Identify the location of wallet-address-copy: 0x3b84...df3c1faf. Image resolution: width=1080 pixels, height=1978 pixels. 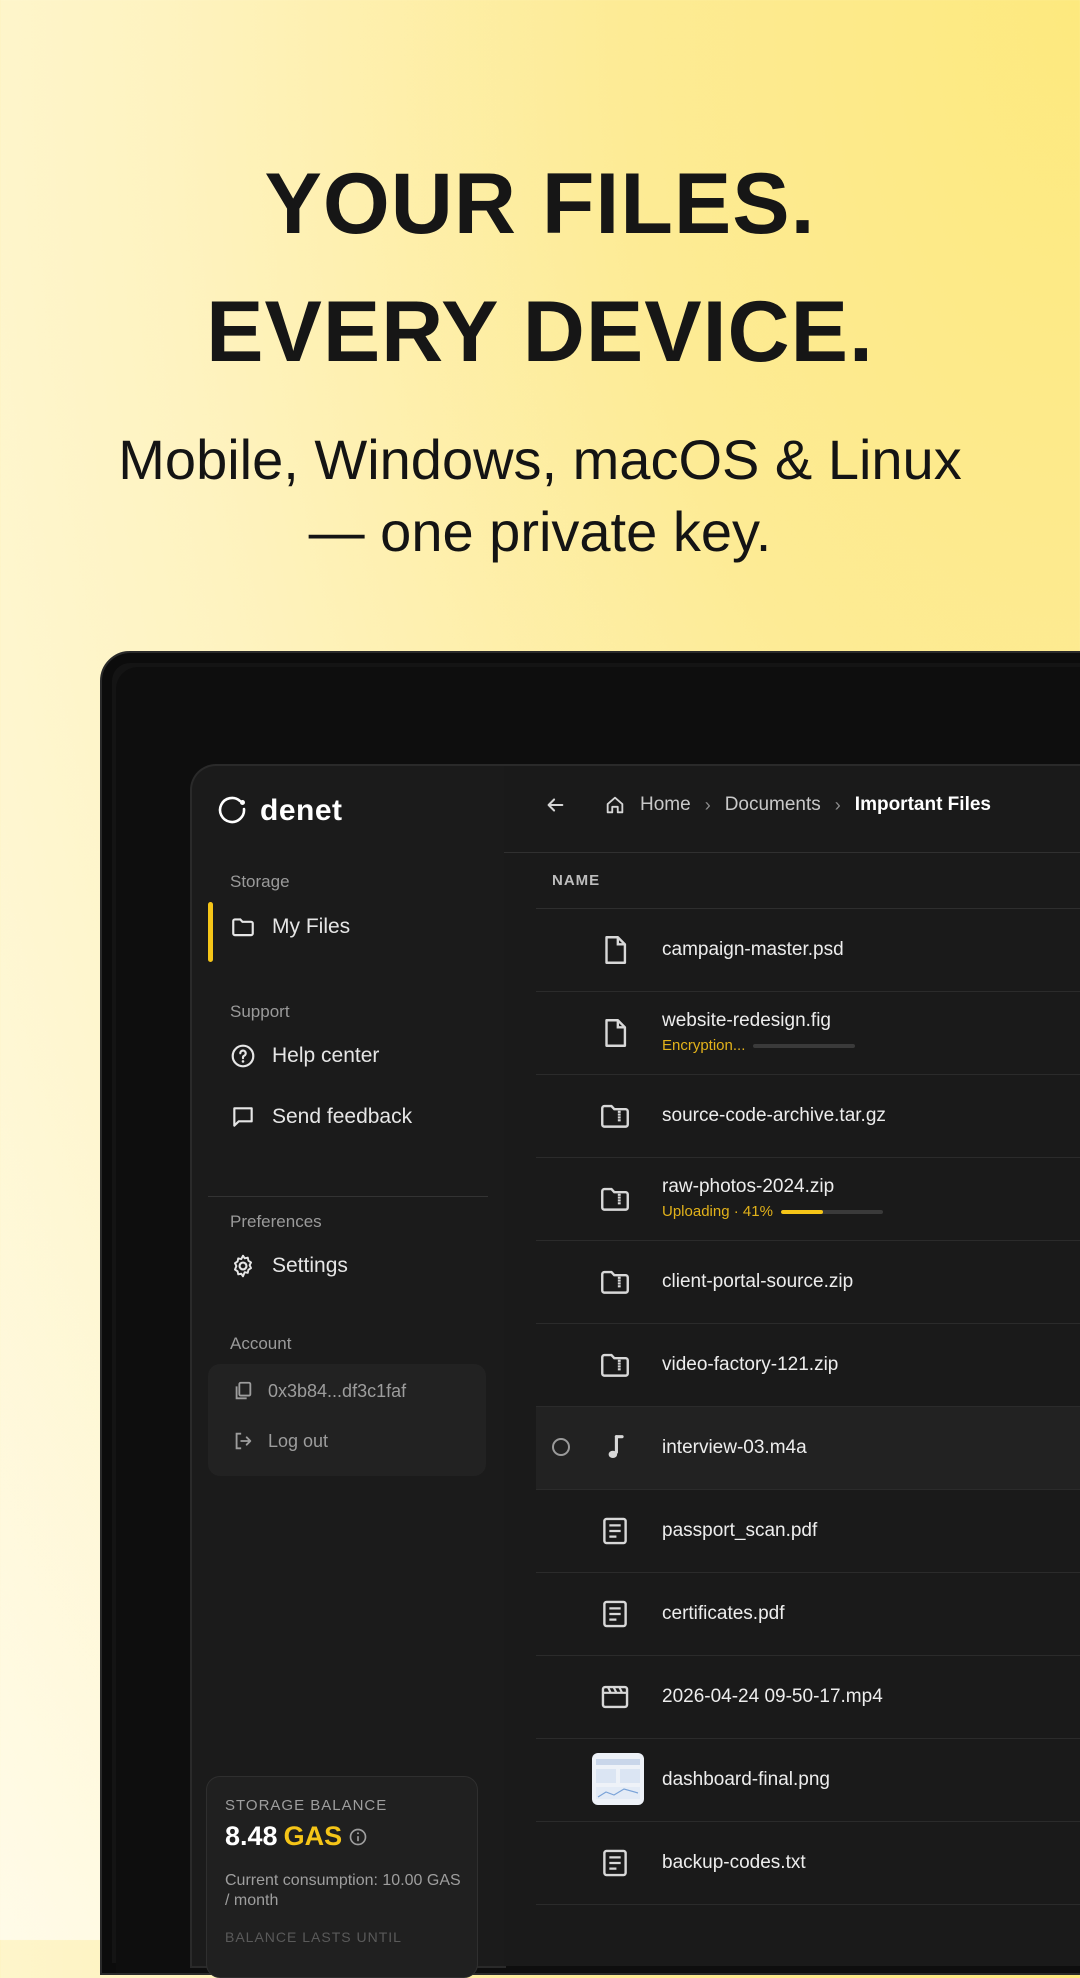
(319, 1391).